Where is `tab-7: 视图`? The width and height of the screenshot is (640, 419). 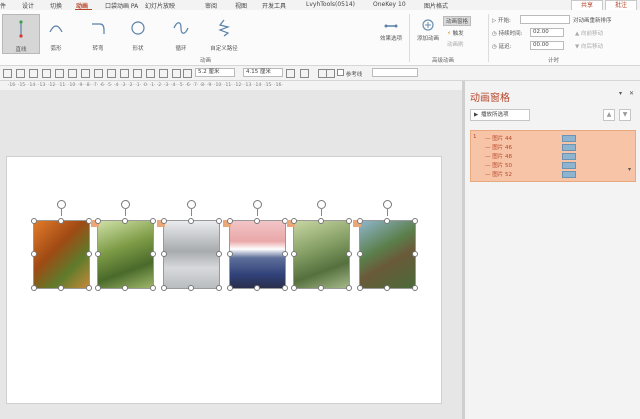 tab-7: 视图 is located at coordinates (241, 5).